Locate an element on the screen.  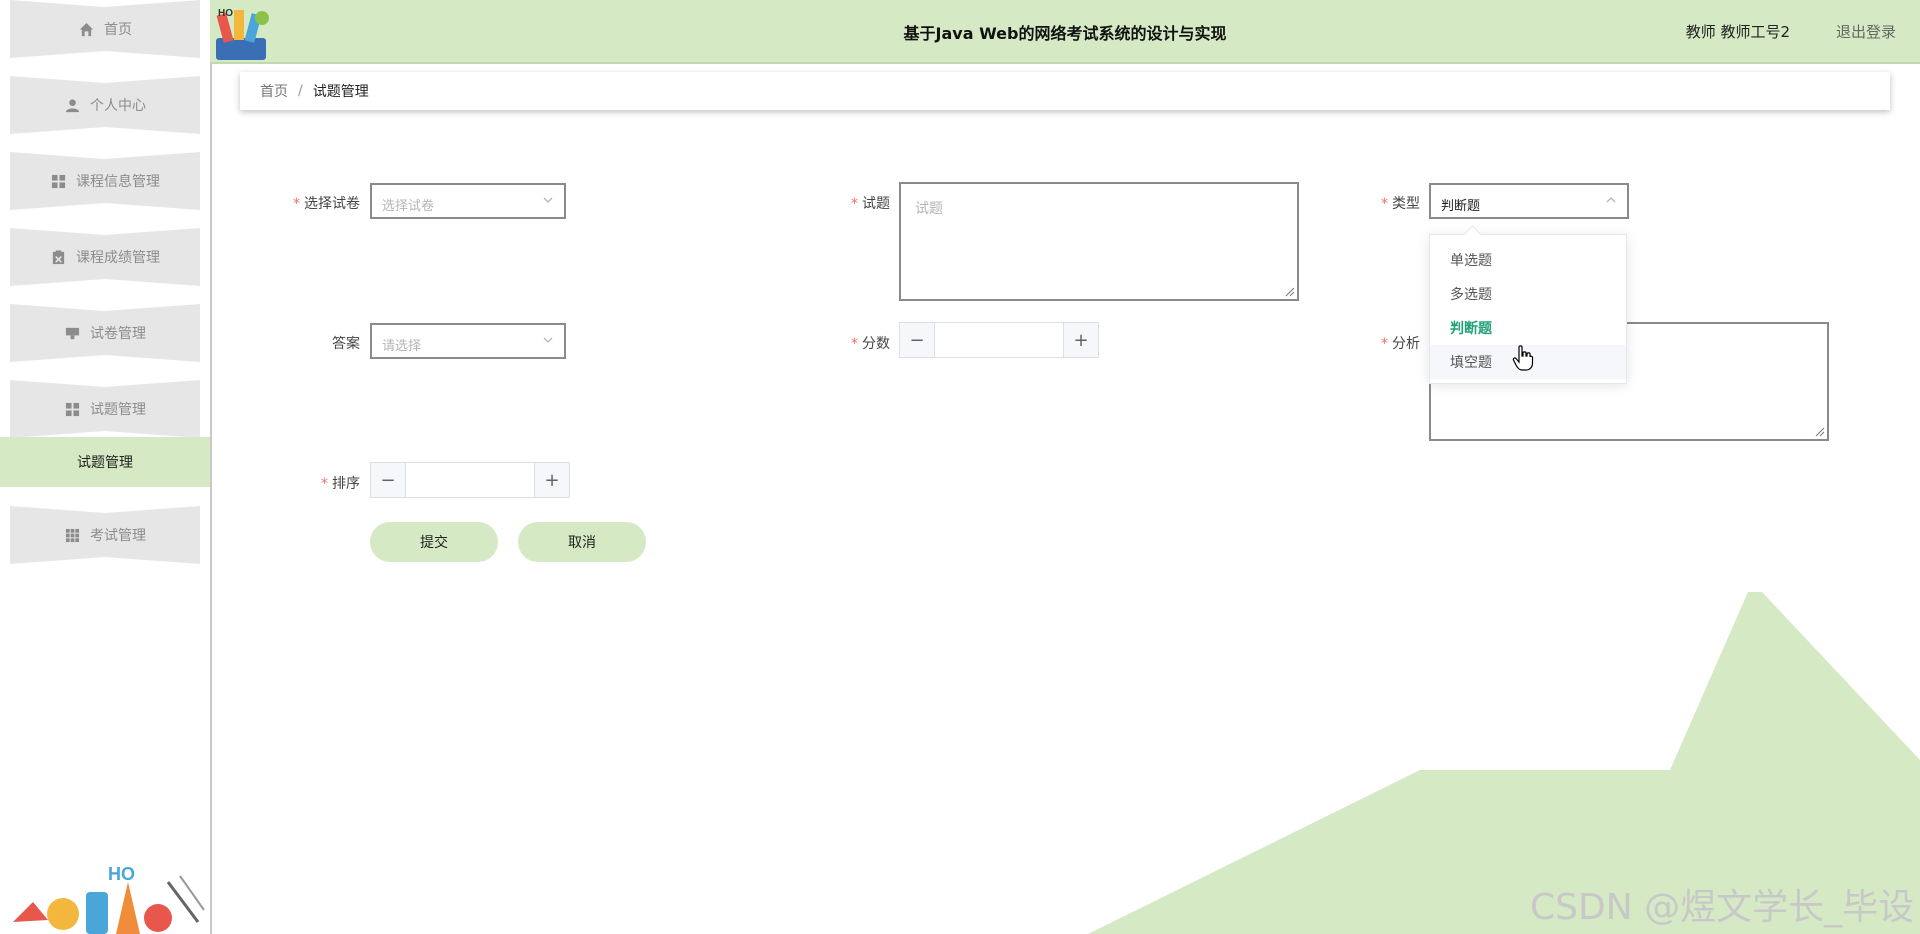
sidebar-item-profile: 个人中心 is located at coordinates (105, 105).